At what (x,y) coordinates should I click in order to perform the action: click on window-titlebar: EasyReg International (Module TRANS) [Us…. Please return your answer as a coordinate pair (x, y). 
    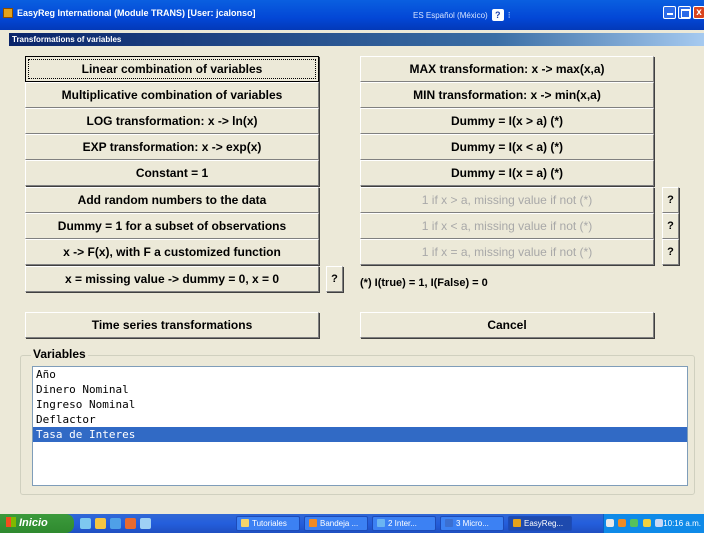
    Looking at the image, I should click on (352, 15).